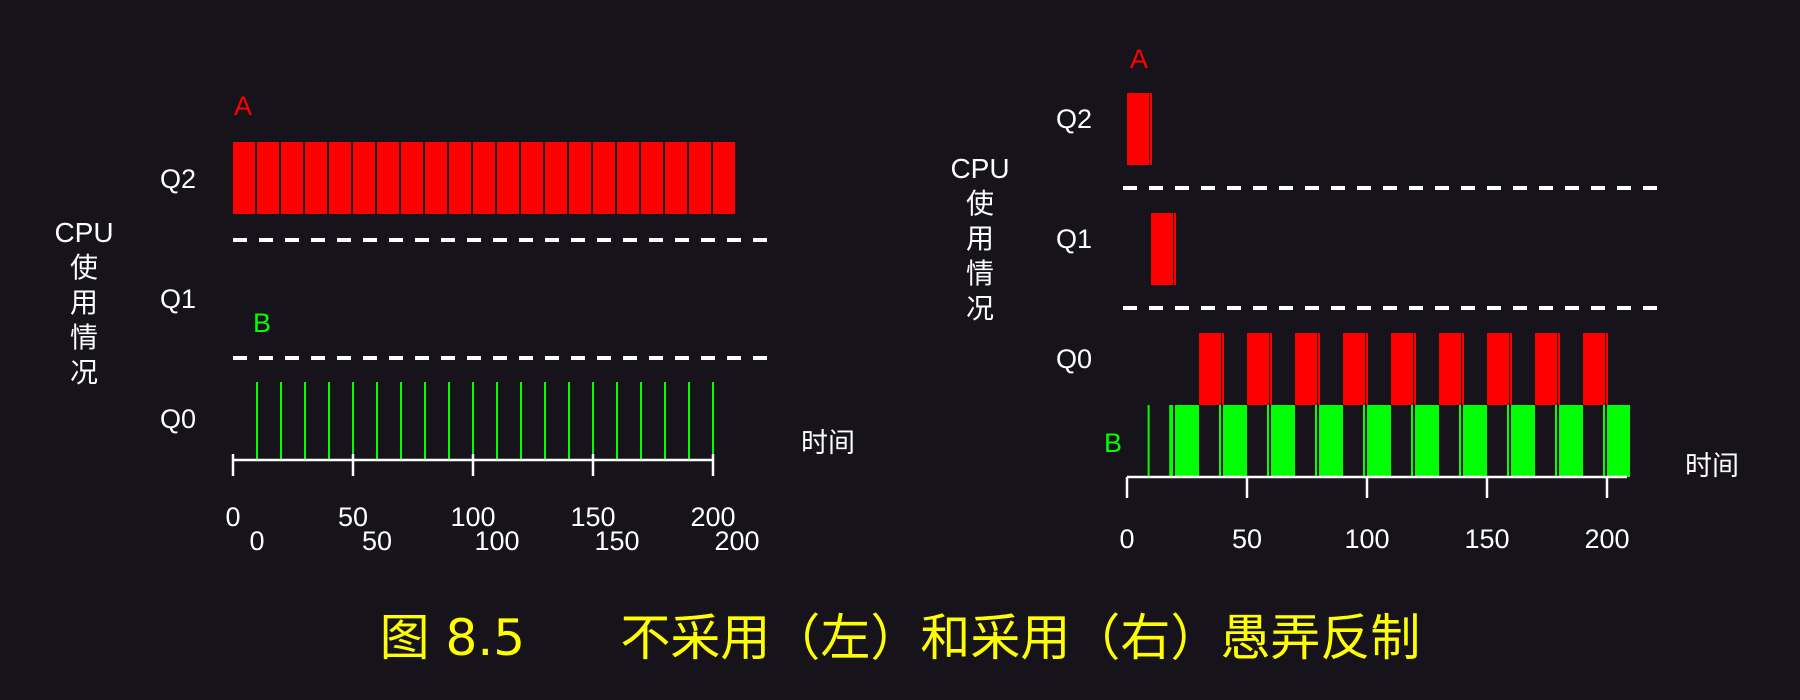 The image size is (1800, 700). Describe the element at coordinates (1247, 539) in the screenshot. I see `right-tick-label: 50` at that location.